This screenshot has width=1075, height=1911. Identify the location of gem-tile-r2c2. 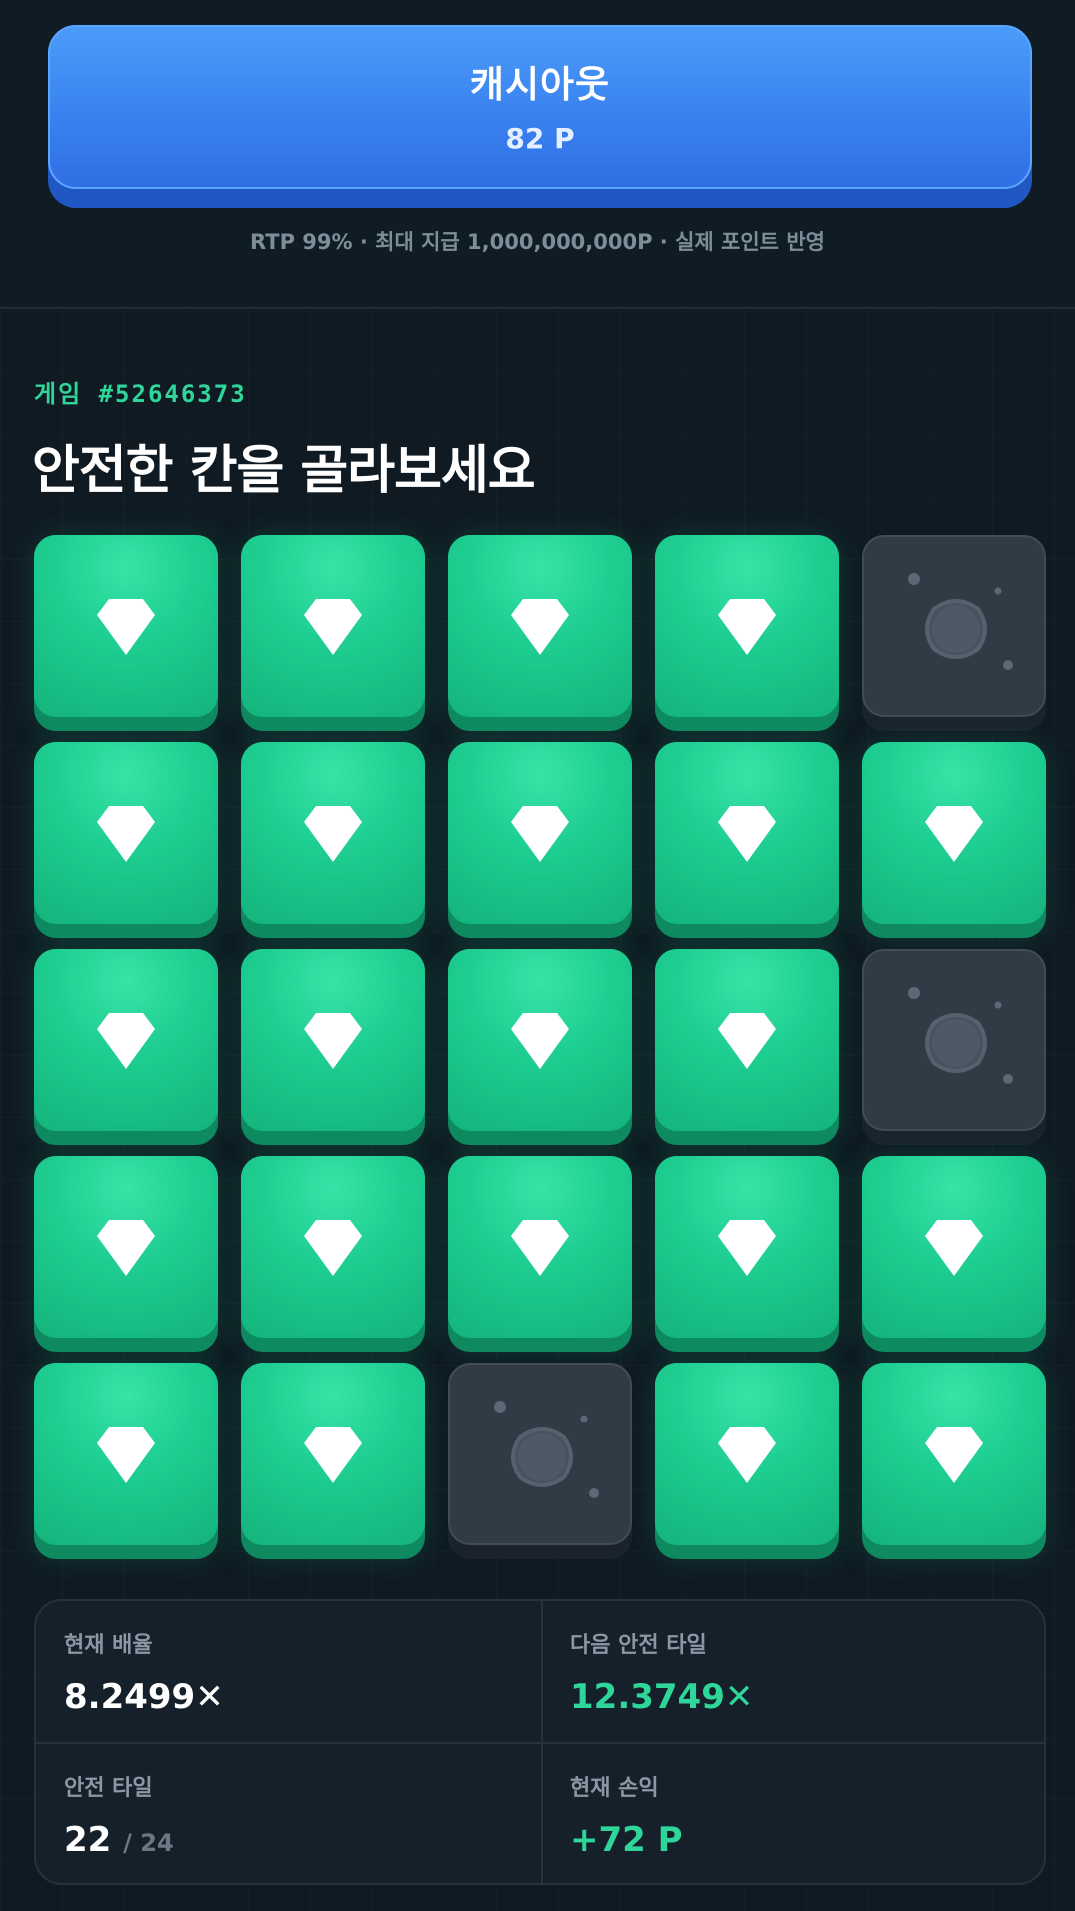
(333, 840).